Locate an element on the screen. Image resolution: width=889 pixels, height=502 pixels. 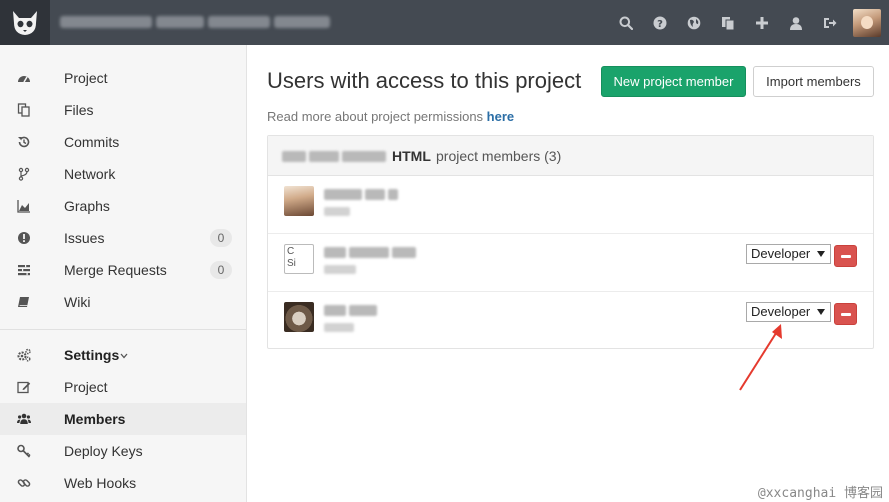
panel-heading: HTML project members (3) is located at coordinates (570, 156).